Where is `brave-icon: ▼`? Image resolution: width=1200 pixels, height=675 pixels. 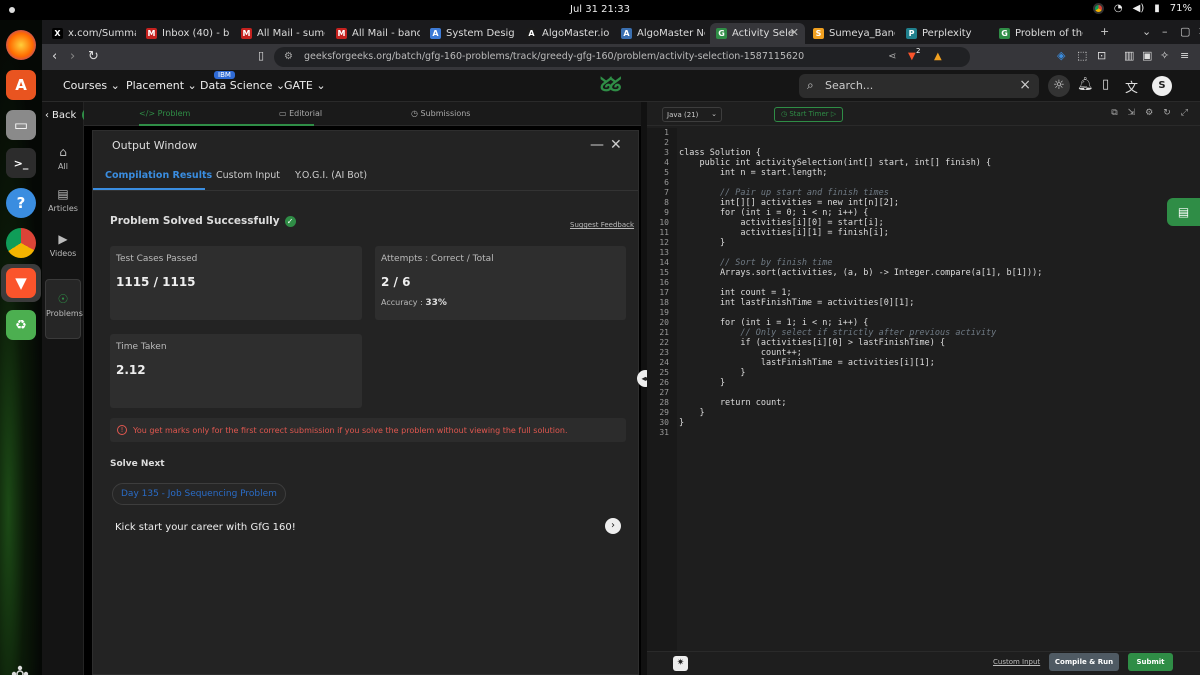 brave-icon: ▼ is located at coordinates (21, 283).